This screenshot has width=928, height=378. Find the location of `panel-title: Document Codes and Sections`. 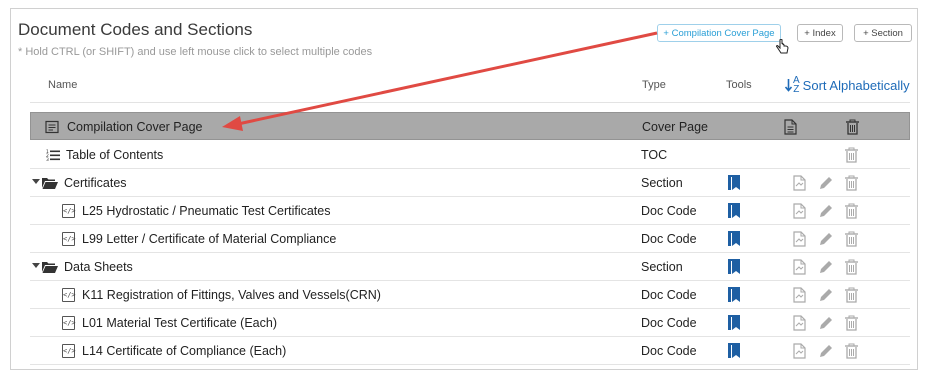

panel-title: Document Codes and Sections is located at coordinates (135, 29).